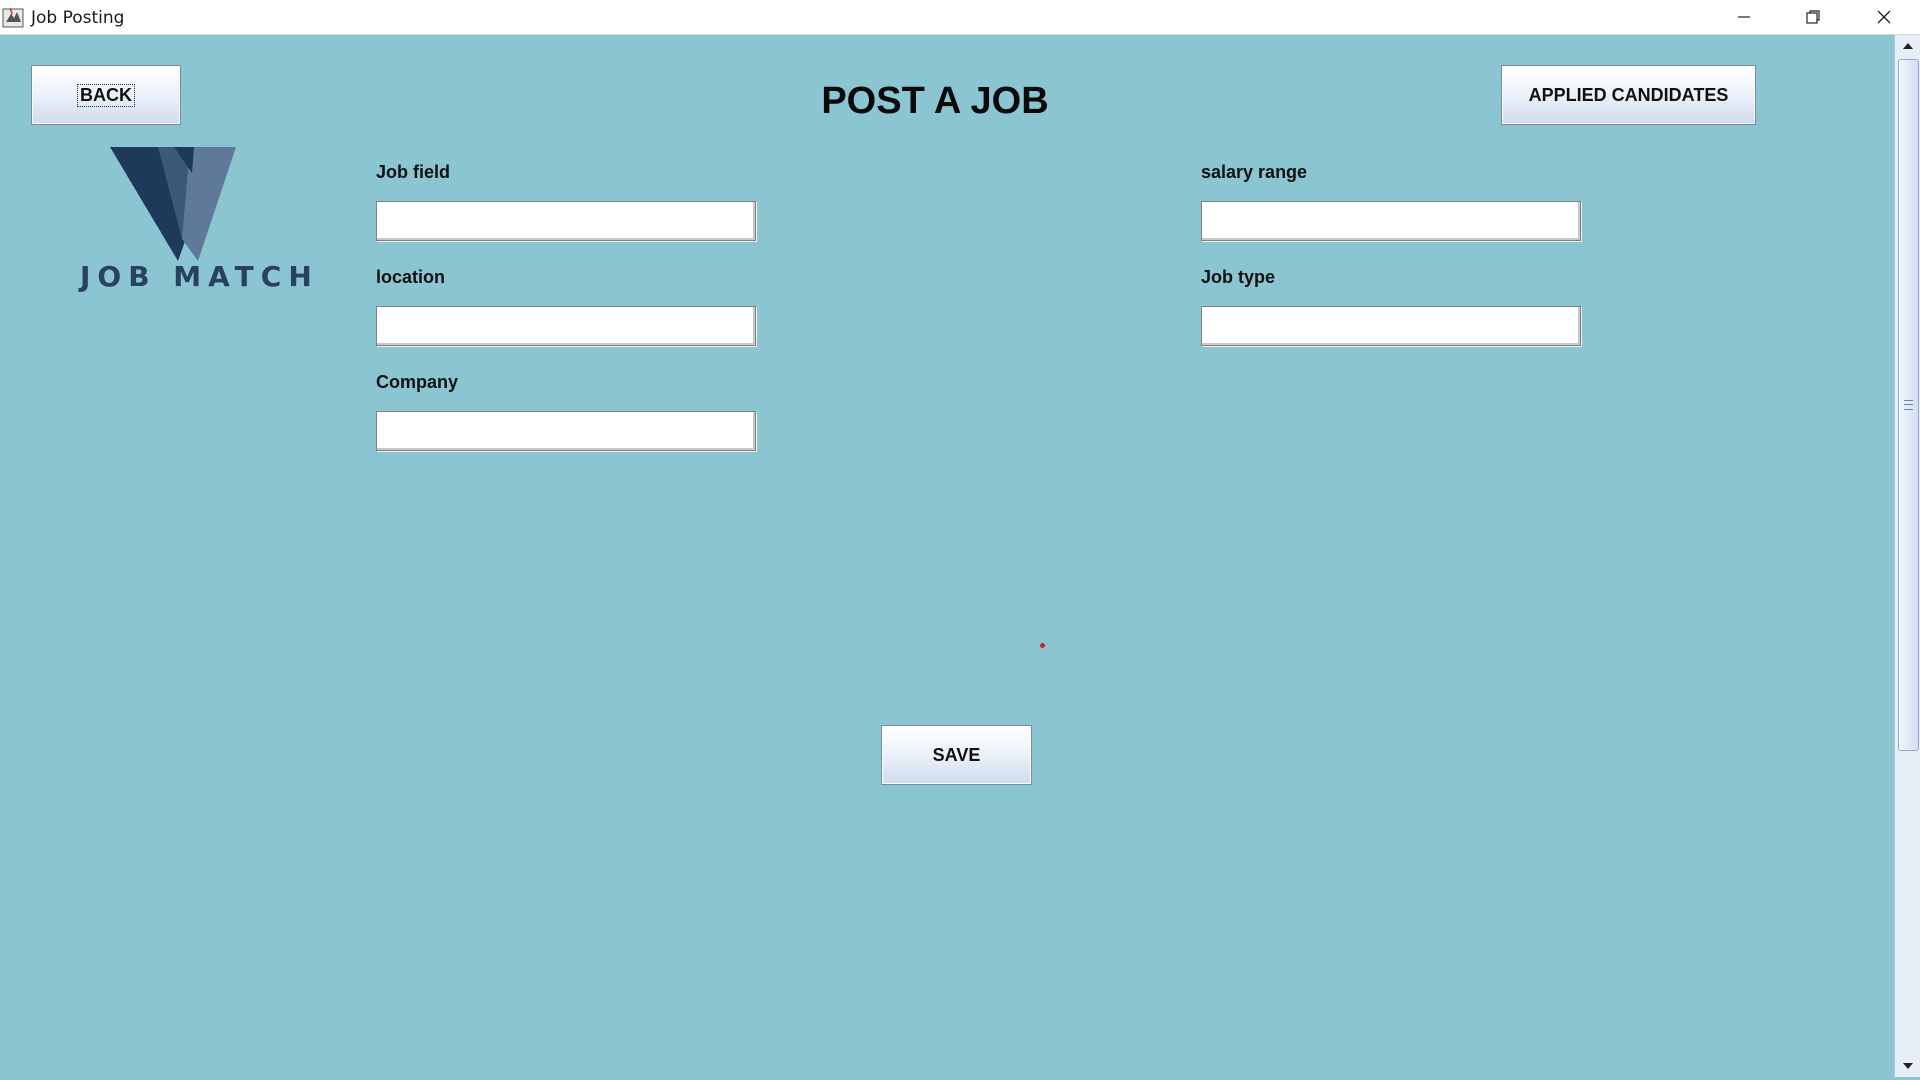  What do you see at coordinates (935, 101) in the screenshot?
I see `page-title: POST A JOB` at bounding box center [935, 101].